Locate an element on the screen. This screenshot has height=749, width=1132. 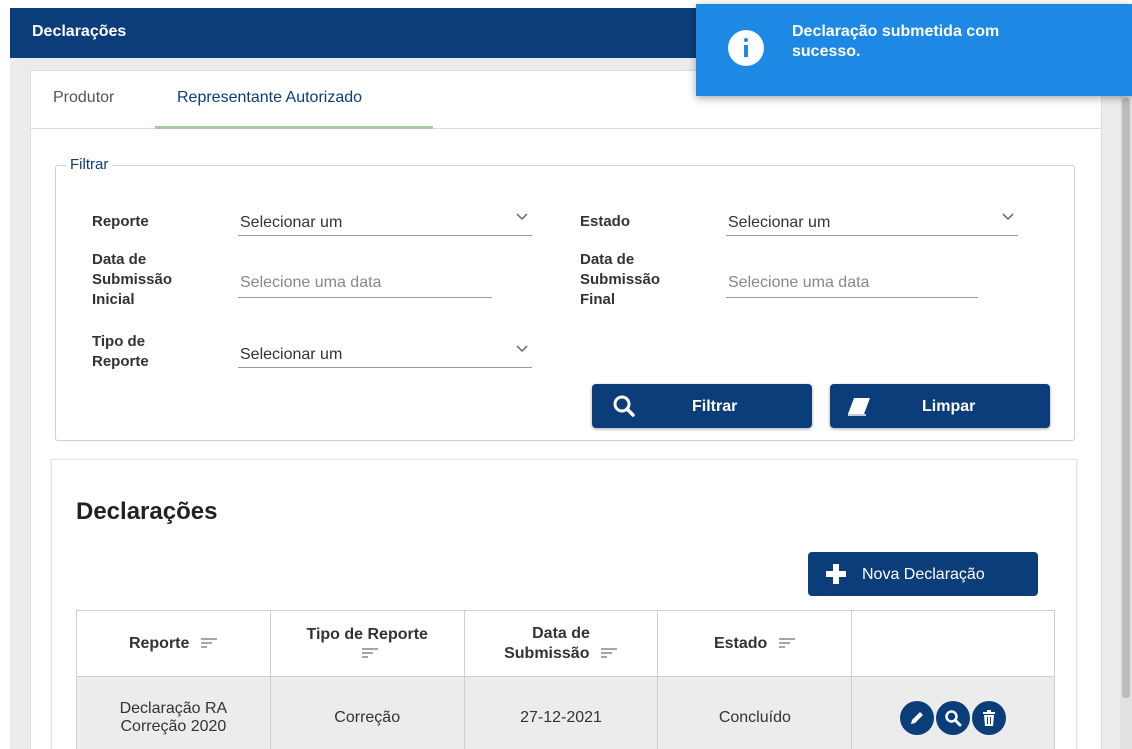
nova-declaracao-button: Nova Declaração is located at coordinates (923, 574).